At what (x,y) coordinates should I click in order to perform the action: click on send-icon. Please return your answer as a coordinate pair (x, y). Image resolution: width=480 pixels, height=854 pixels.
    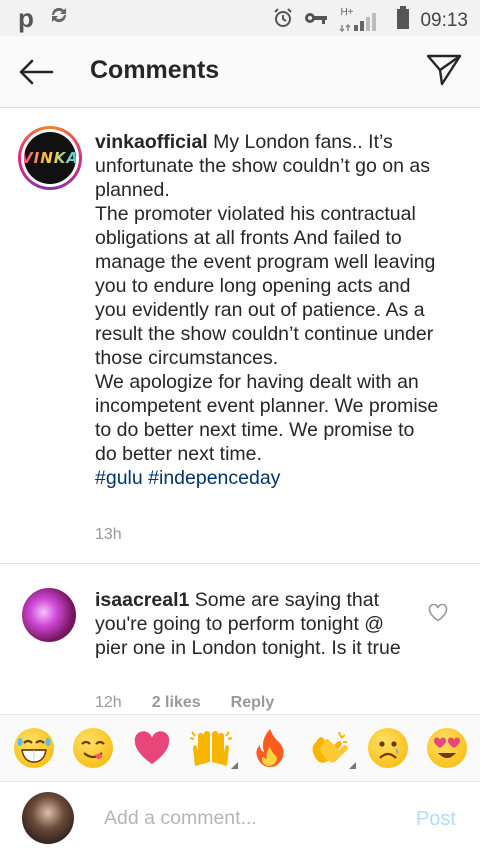
    Looking at the image, I should click on (444, 70).